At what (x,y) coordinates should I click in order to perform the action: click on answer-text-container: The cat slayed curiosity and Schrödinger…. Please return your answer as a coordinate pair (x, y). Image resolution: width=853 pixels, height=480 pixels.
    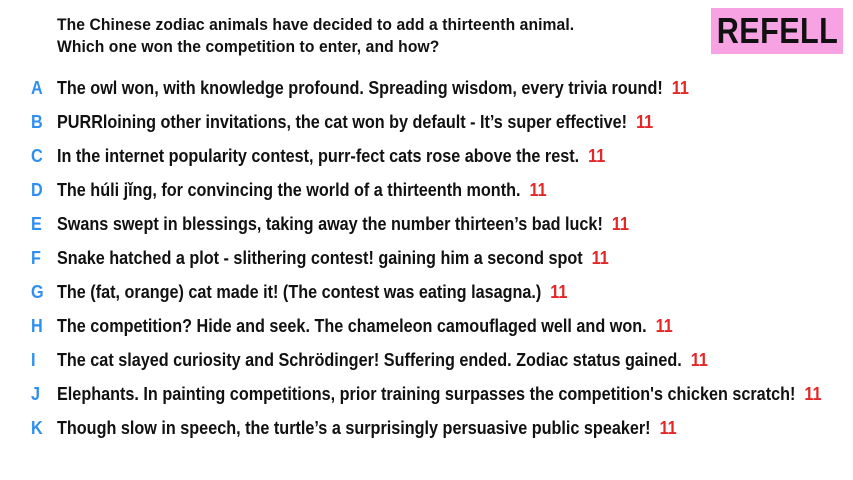
    Looking at the image, I should click on (382, 360).